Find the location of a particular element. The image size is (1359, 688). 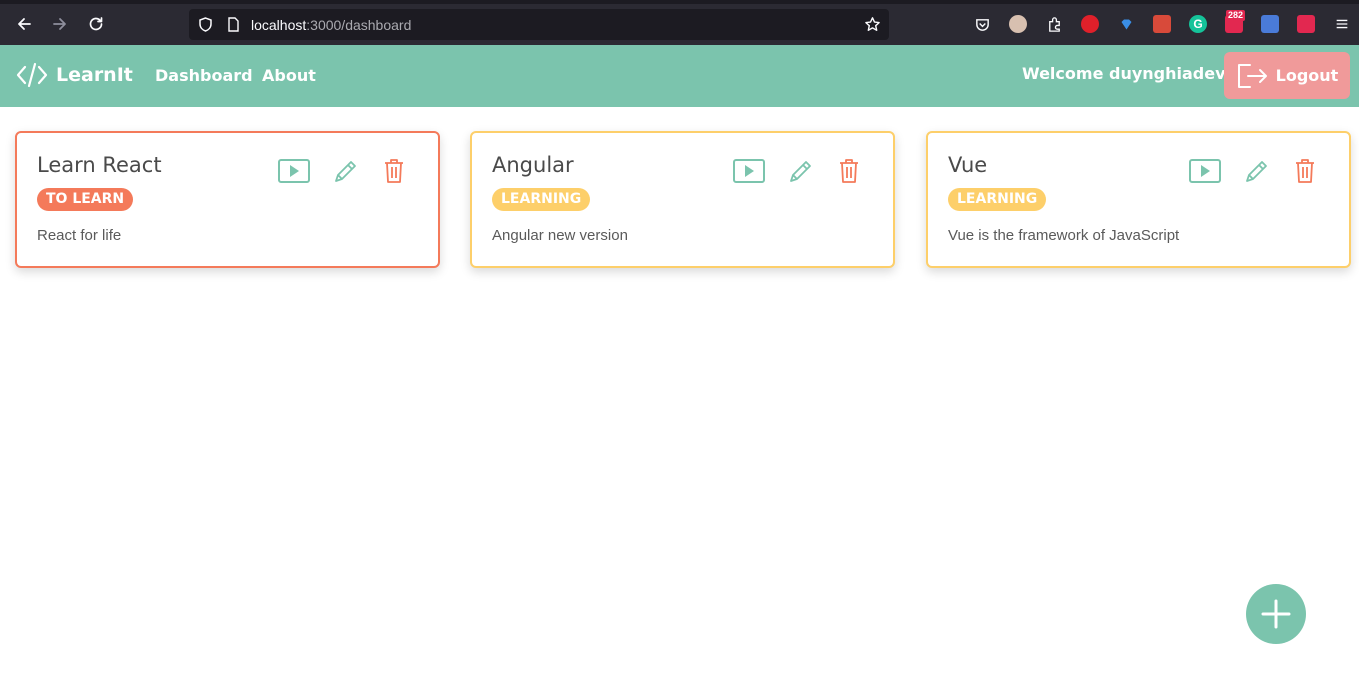

grammarly-icon: G is located at coordinates (1198, 24).